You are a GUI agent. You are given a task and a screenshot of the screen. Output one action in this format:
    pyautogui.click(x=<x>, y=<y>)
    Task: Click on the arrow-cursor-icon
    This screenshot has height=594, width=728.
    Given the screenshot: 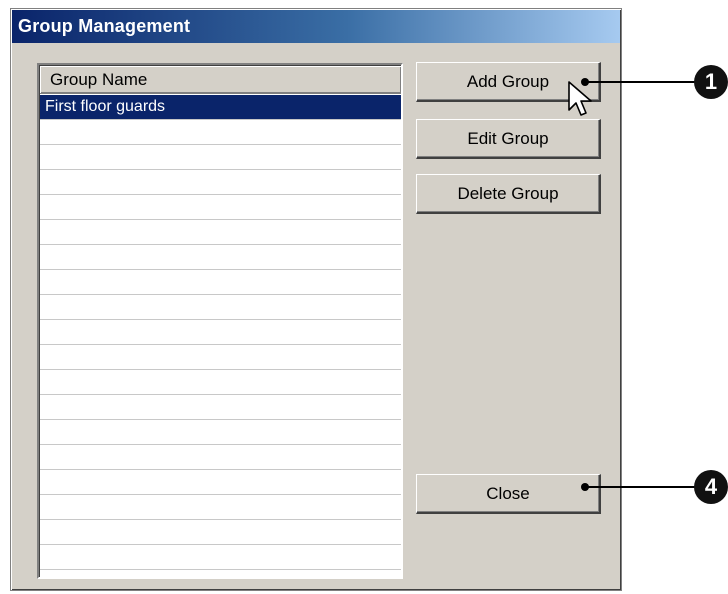 What is the action you would take?
    pyautogui.click(x=580, y=98)
    